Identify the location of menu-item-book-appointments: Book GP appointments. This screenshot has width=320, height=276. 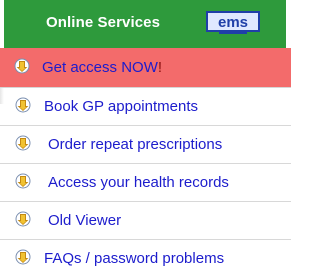
(145, 107).